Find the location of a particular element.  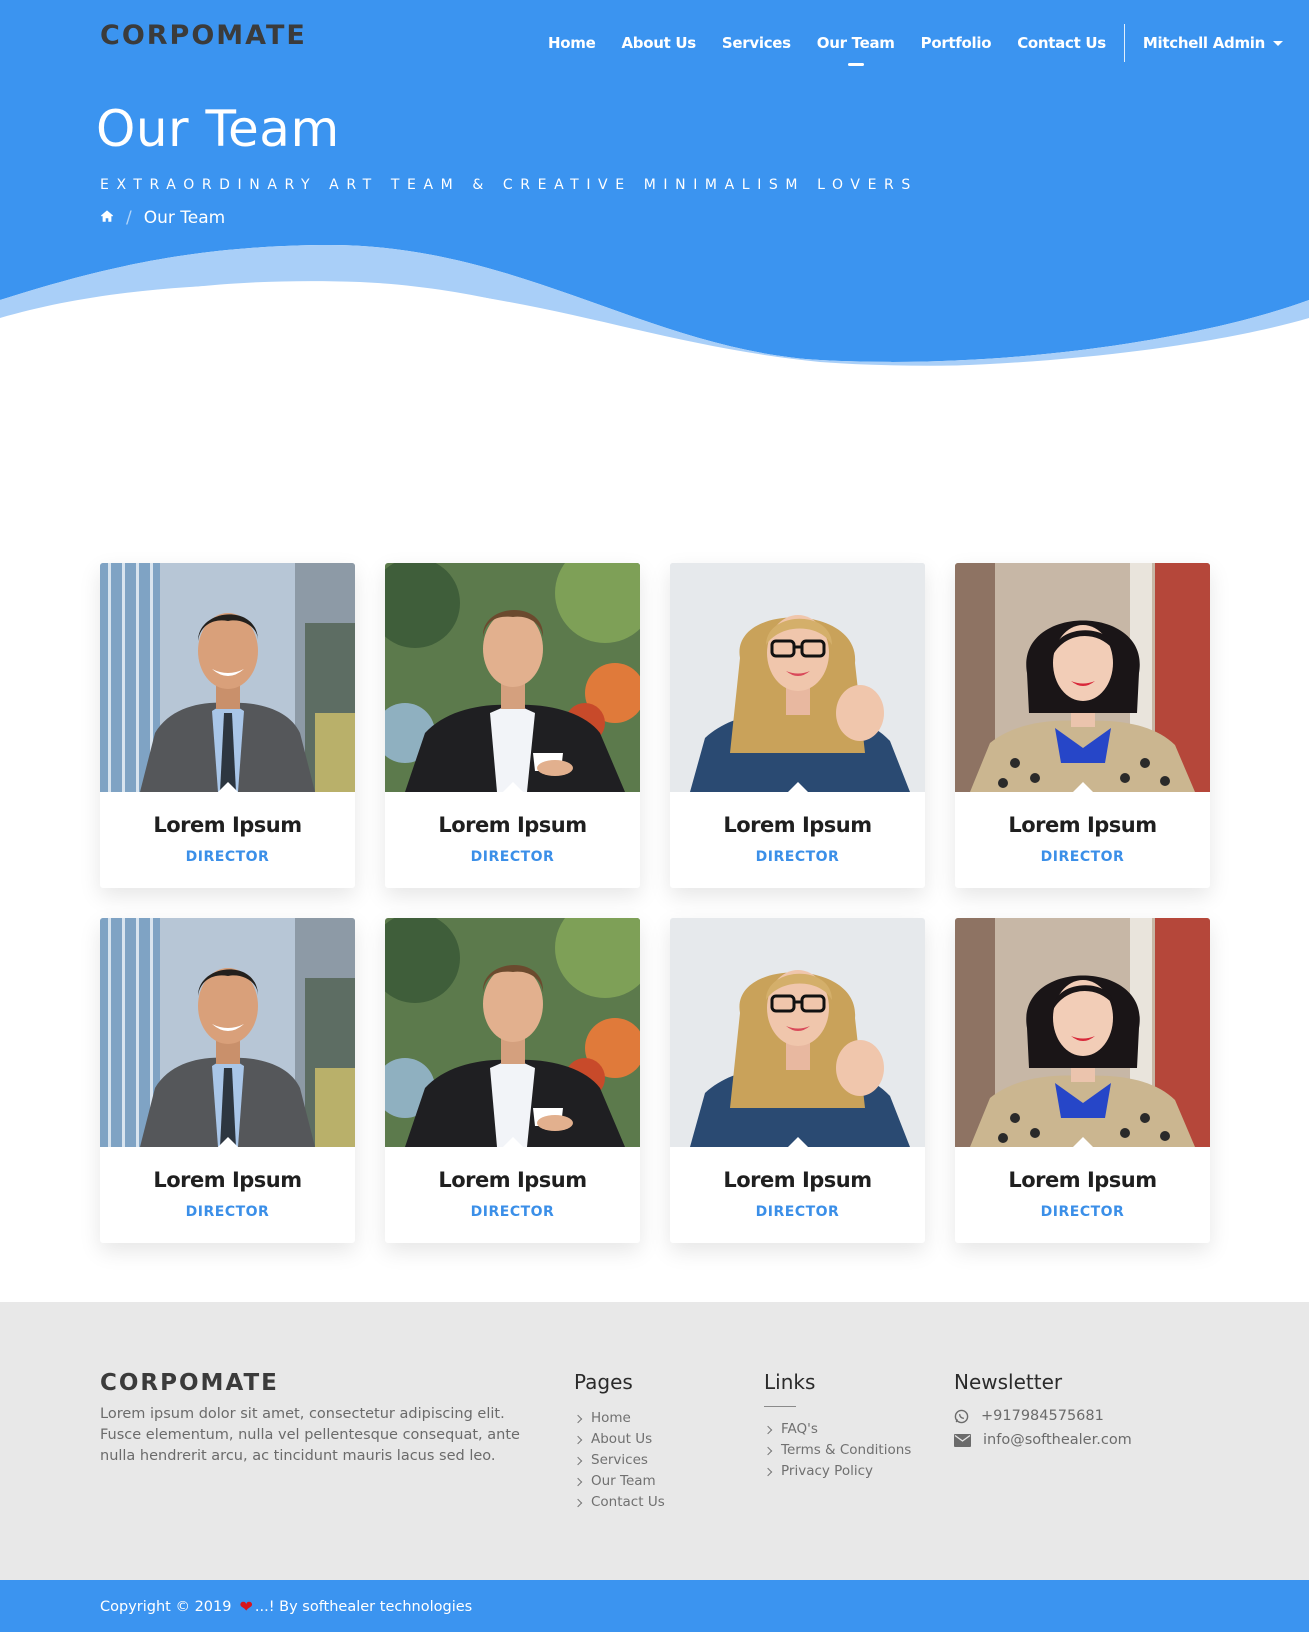

nav-portfolio: Portfolio is located at coordinates (956, 43).